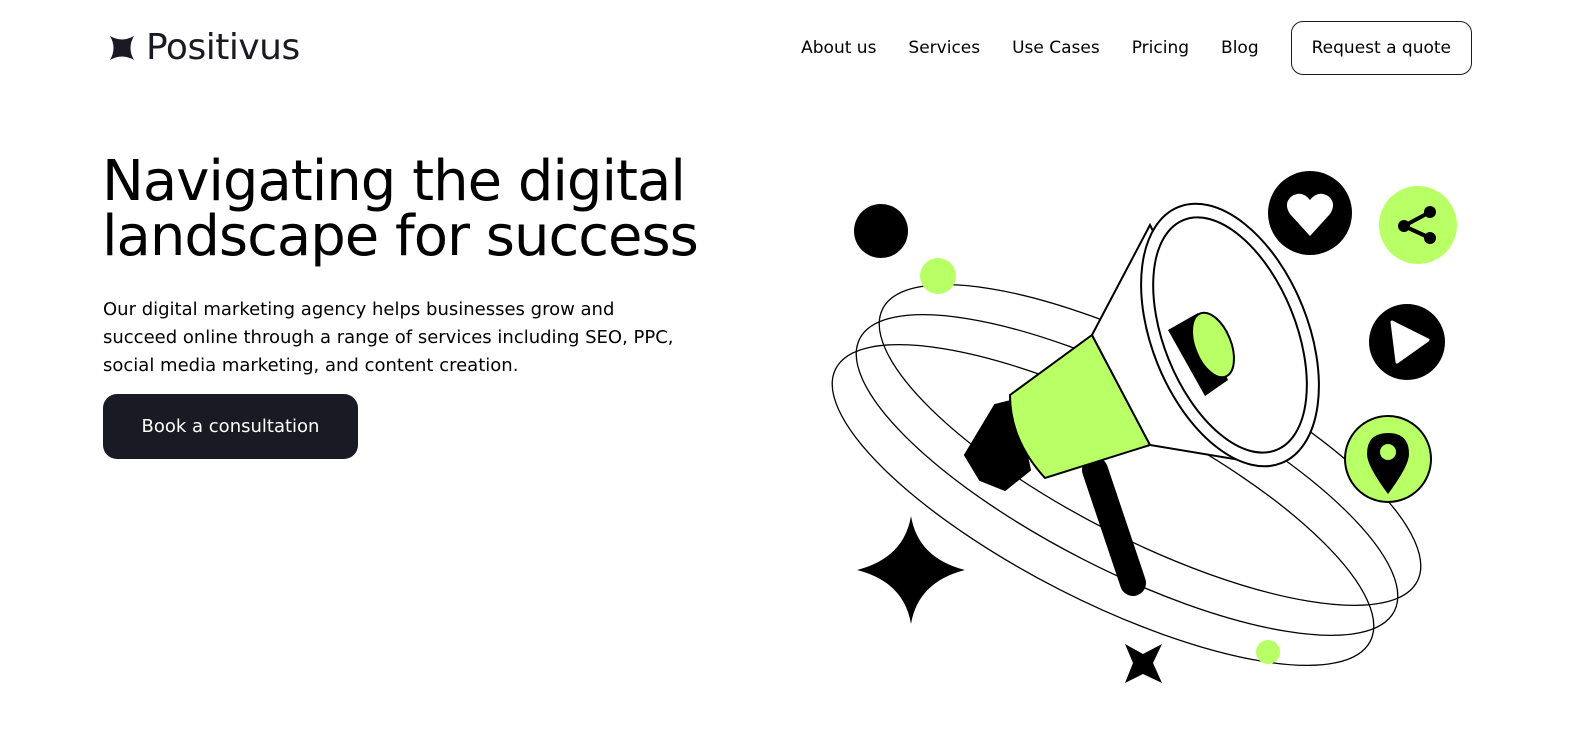 The width and height of the screenshot is (1576, 735). Describe the element at coordinates (1388, 452) in the screenshot. I see `location-pin-dot` at that location.